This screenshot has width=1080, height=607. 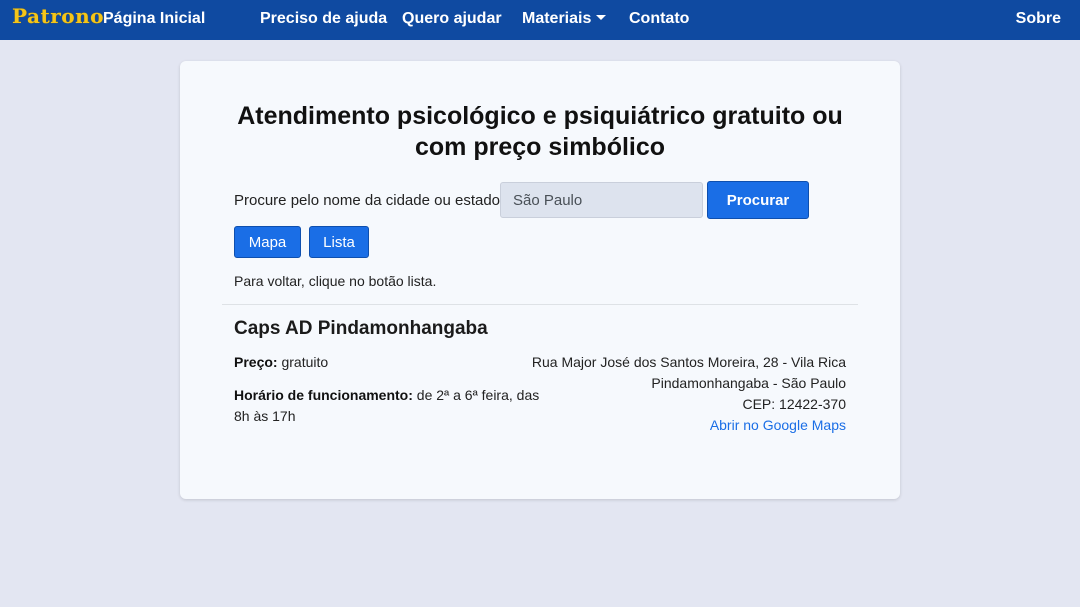 I want to click on place-name: Caps AD Pindamonhangaba, so click(x=361, y=328).